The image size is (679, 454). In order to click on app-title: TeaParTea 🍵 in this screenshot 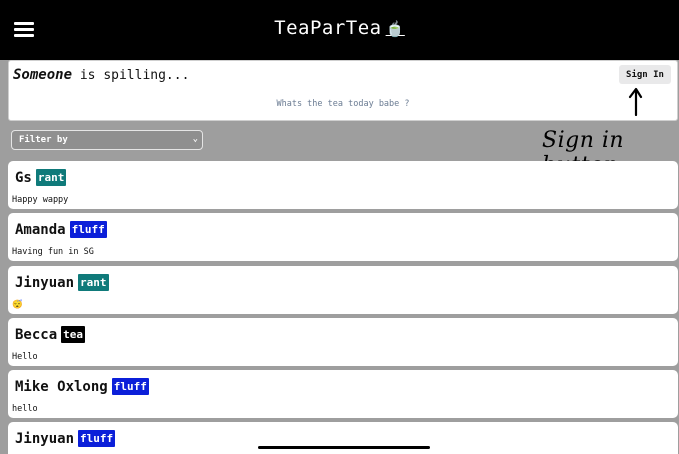, I will do `click(339, 28)`.